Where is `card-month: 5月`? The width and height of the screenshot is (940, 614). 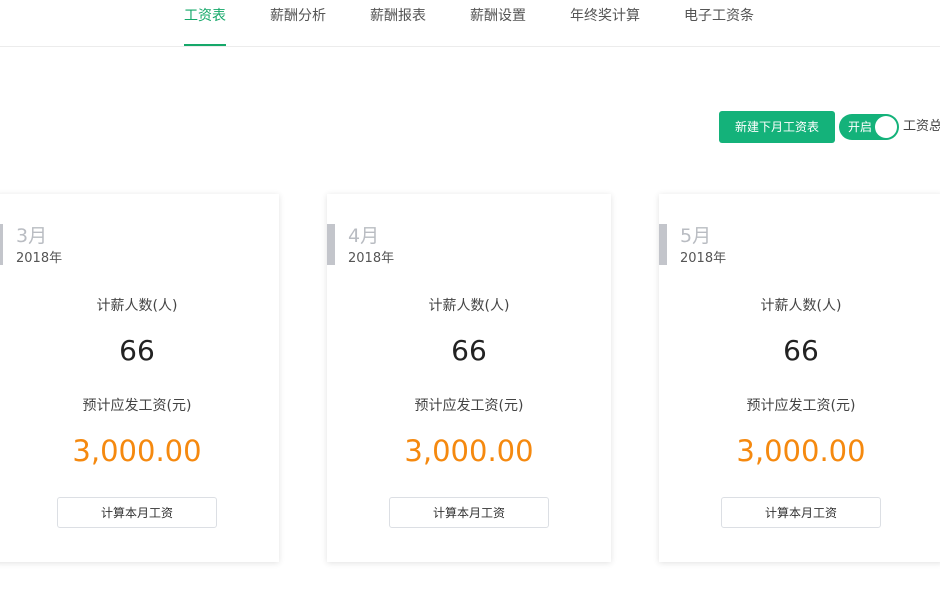
card-month: 5月 is located at coordinates (696, 236).